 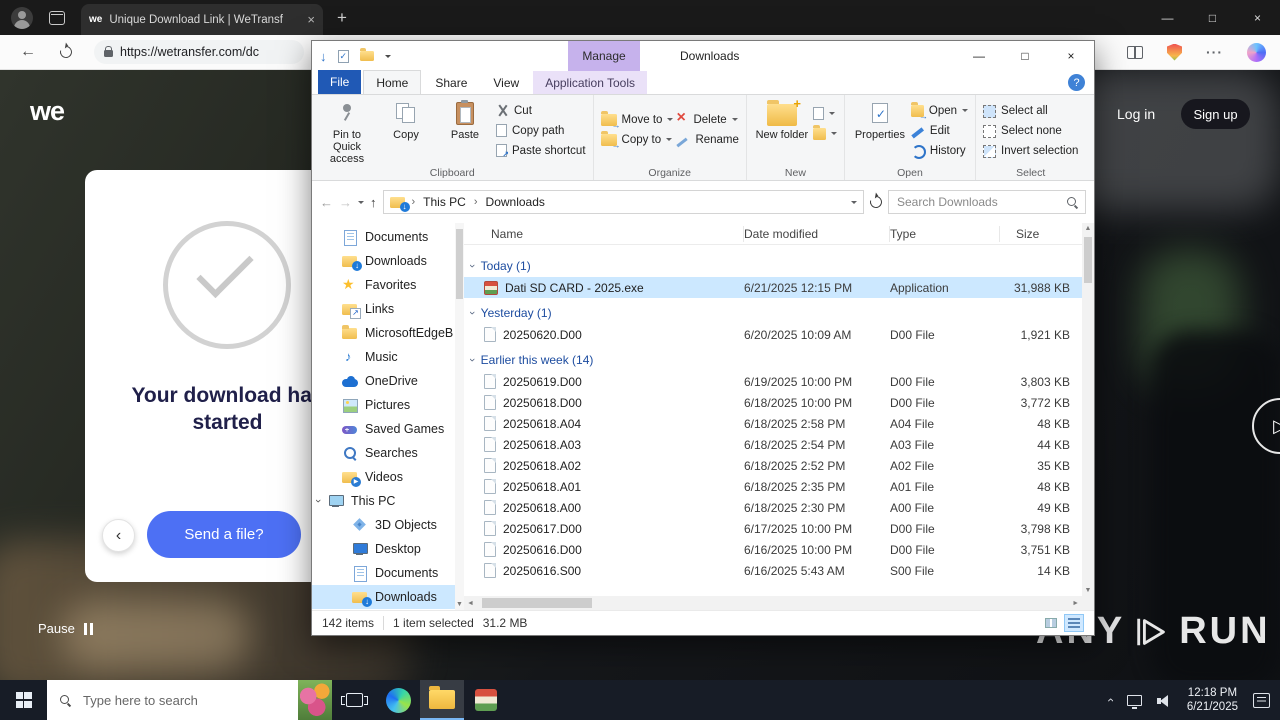 I want to click on explorer-close-button: ×, so click(x=1071, y=56).